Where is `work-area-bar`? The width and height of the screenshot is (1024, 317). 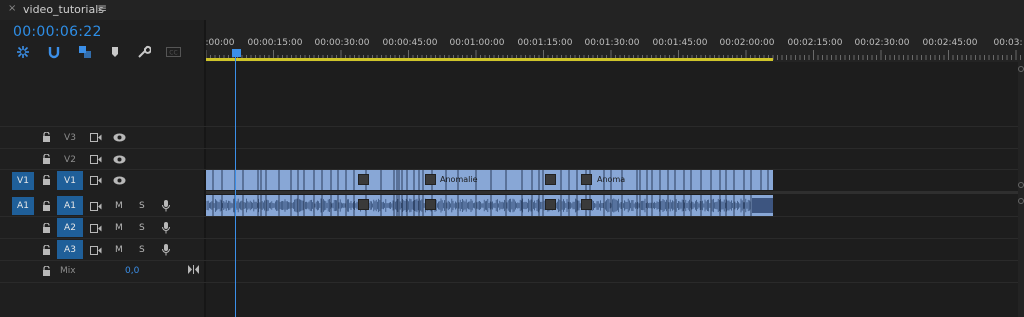
work-area-bar is located at coordinates (489, 59).